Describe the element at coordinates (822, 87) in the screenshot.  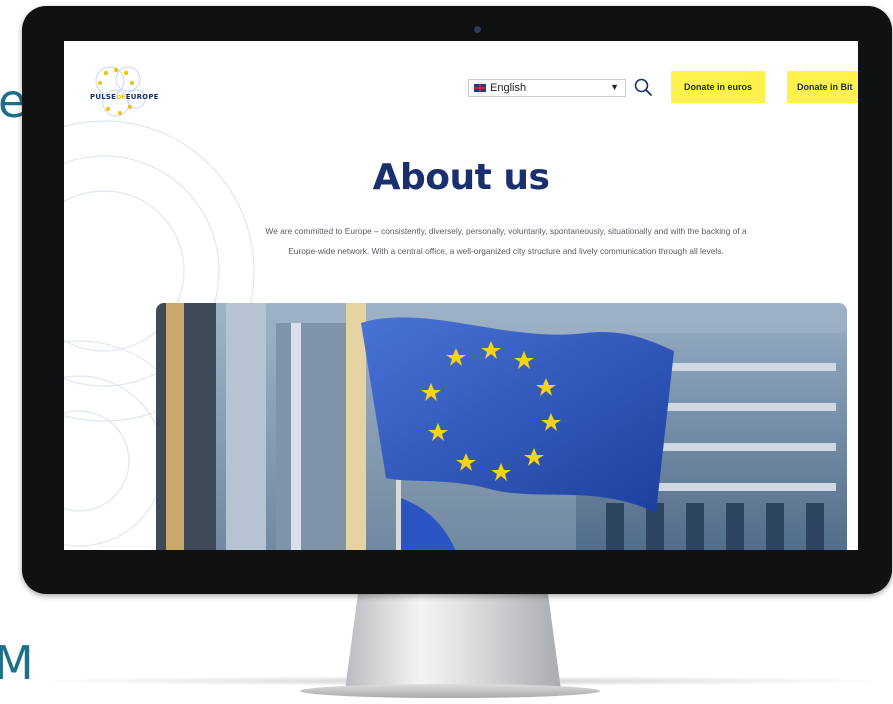
I see `donate-bitcoin-button: Donate in Bit` at that location.